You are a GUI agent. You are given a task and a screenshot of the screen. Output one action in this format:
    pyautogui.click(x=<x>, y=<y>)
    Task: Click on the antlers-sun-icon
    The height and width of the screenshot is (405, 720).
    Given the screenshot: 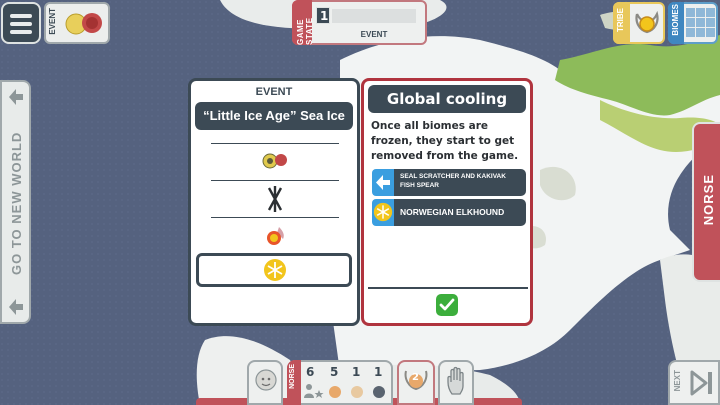 What is the action you would take?
    pyautogui.click(x=647, y=22)
    